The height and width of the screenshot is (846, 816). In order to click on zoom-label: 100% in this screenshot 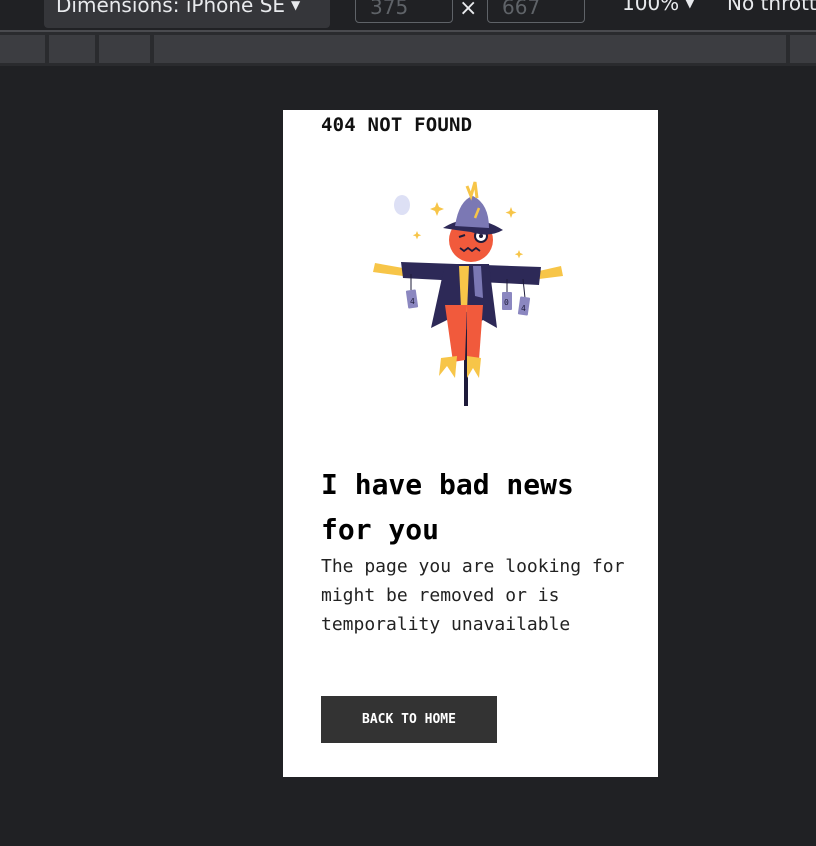, I will do `click(651, 7)`.